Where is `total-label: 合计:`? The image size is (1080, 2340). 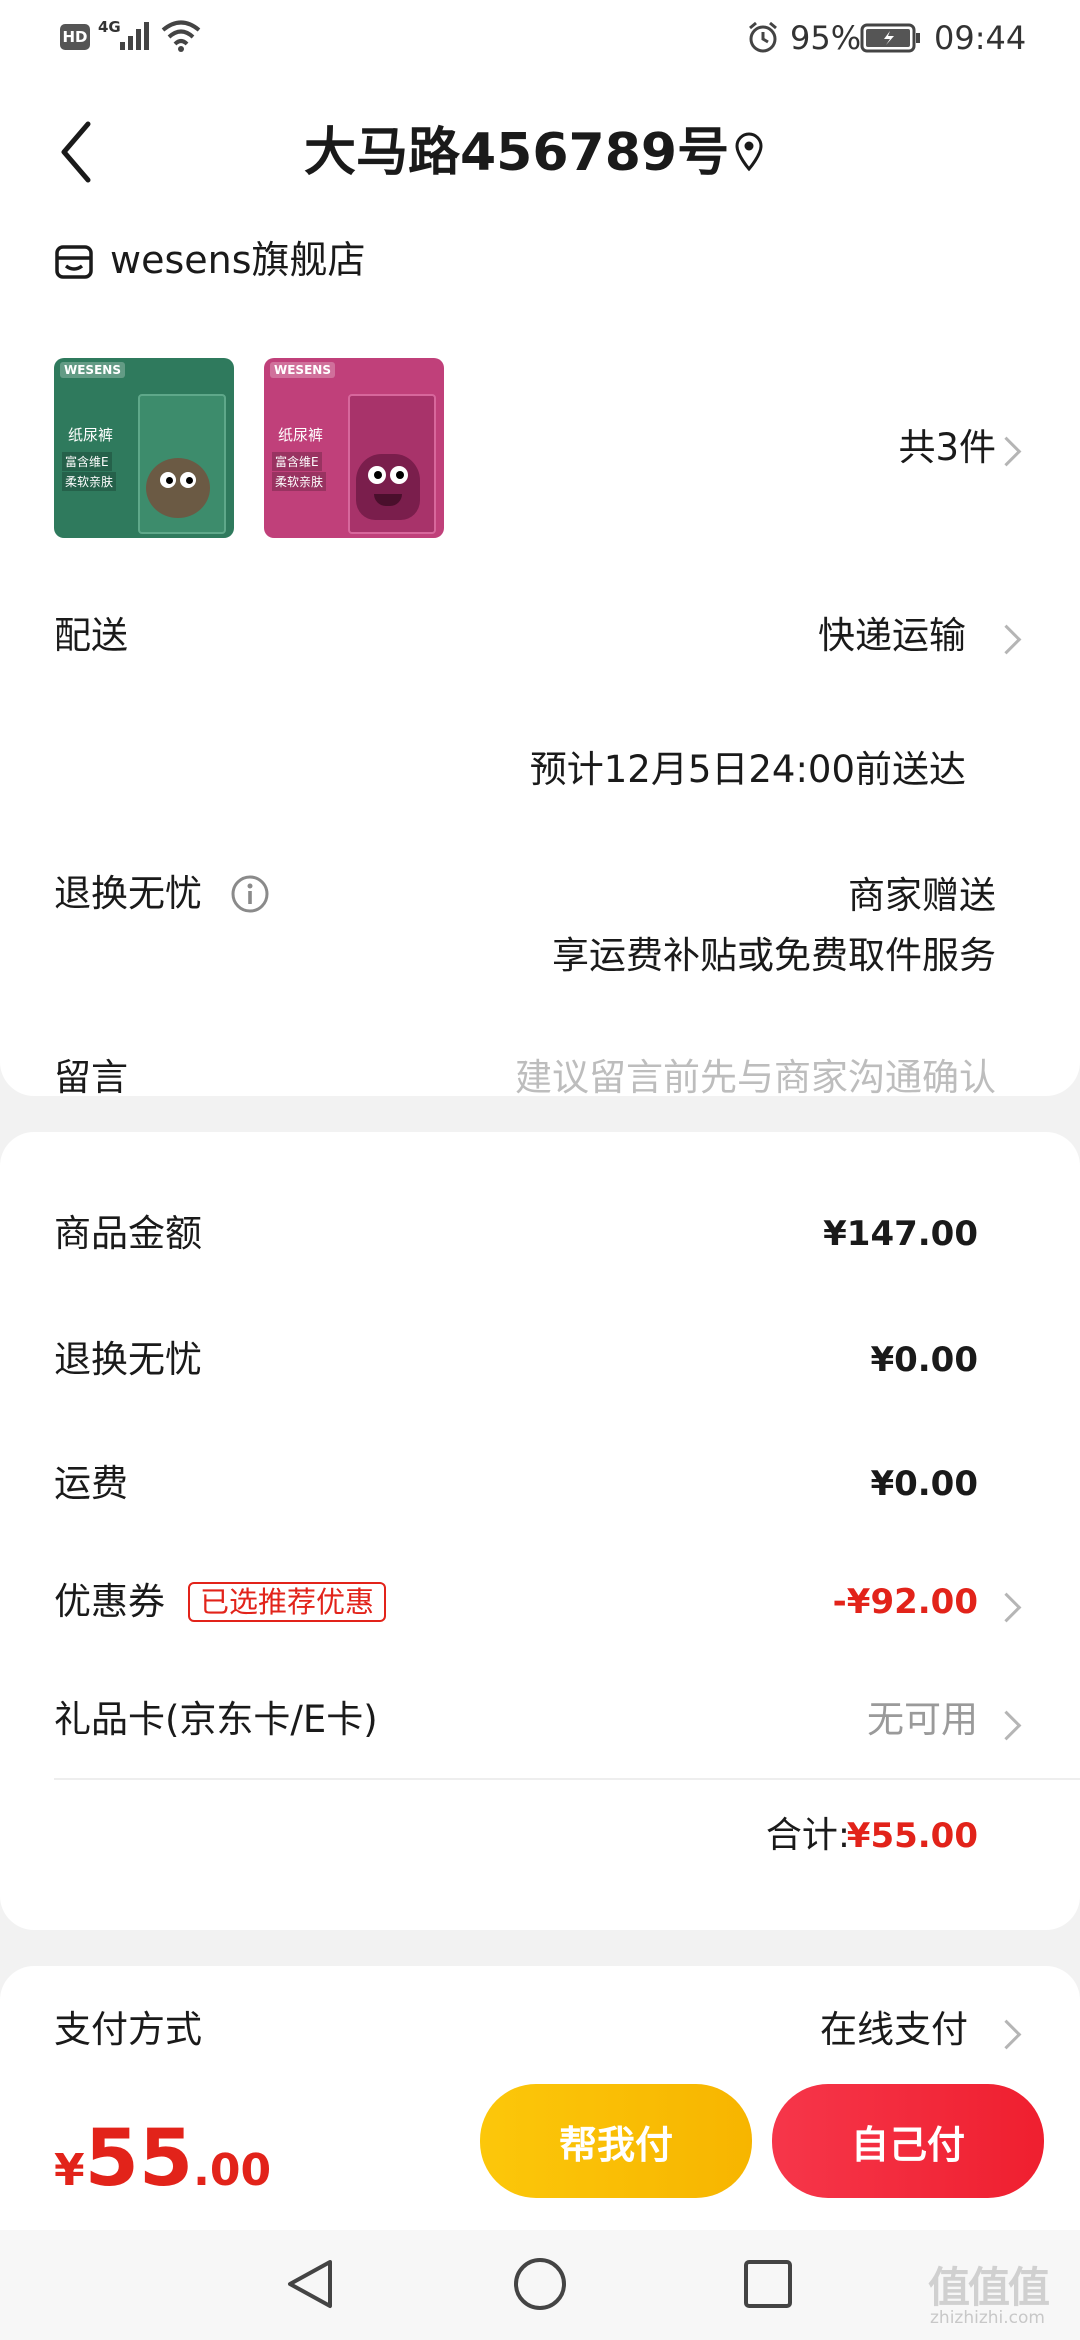 total-label: 合计: is located at coordinates (807, 1835).